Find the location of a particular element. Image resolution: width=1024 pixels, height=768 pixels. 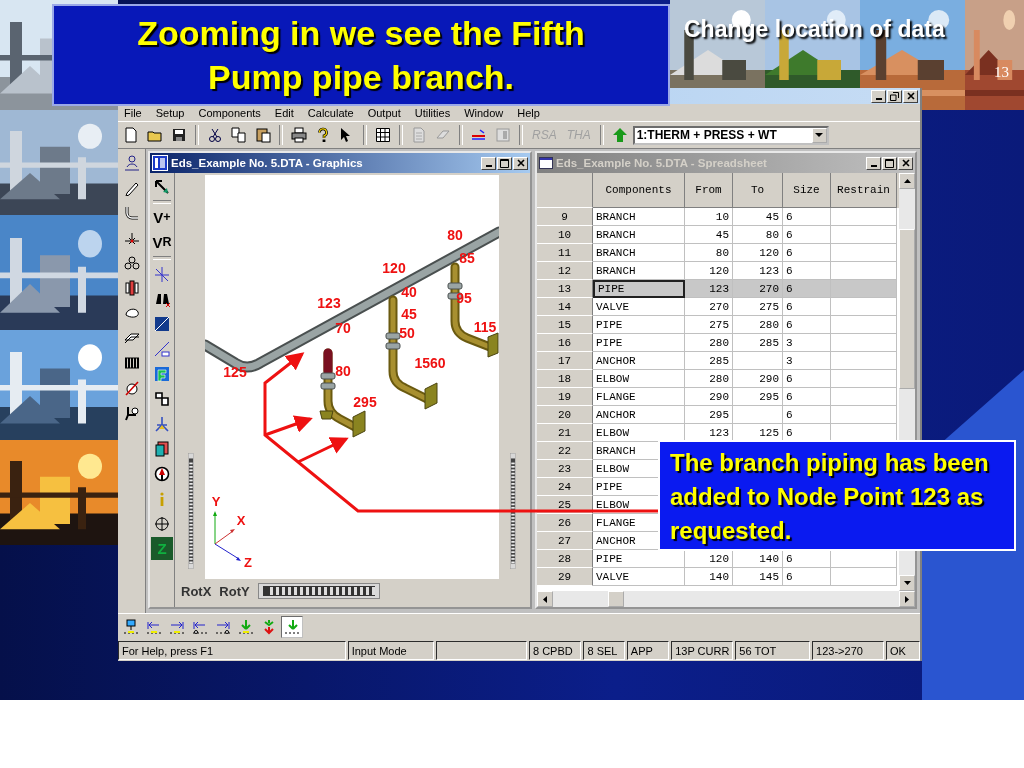

row-number: 14 is located at coordinates (565, 307).